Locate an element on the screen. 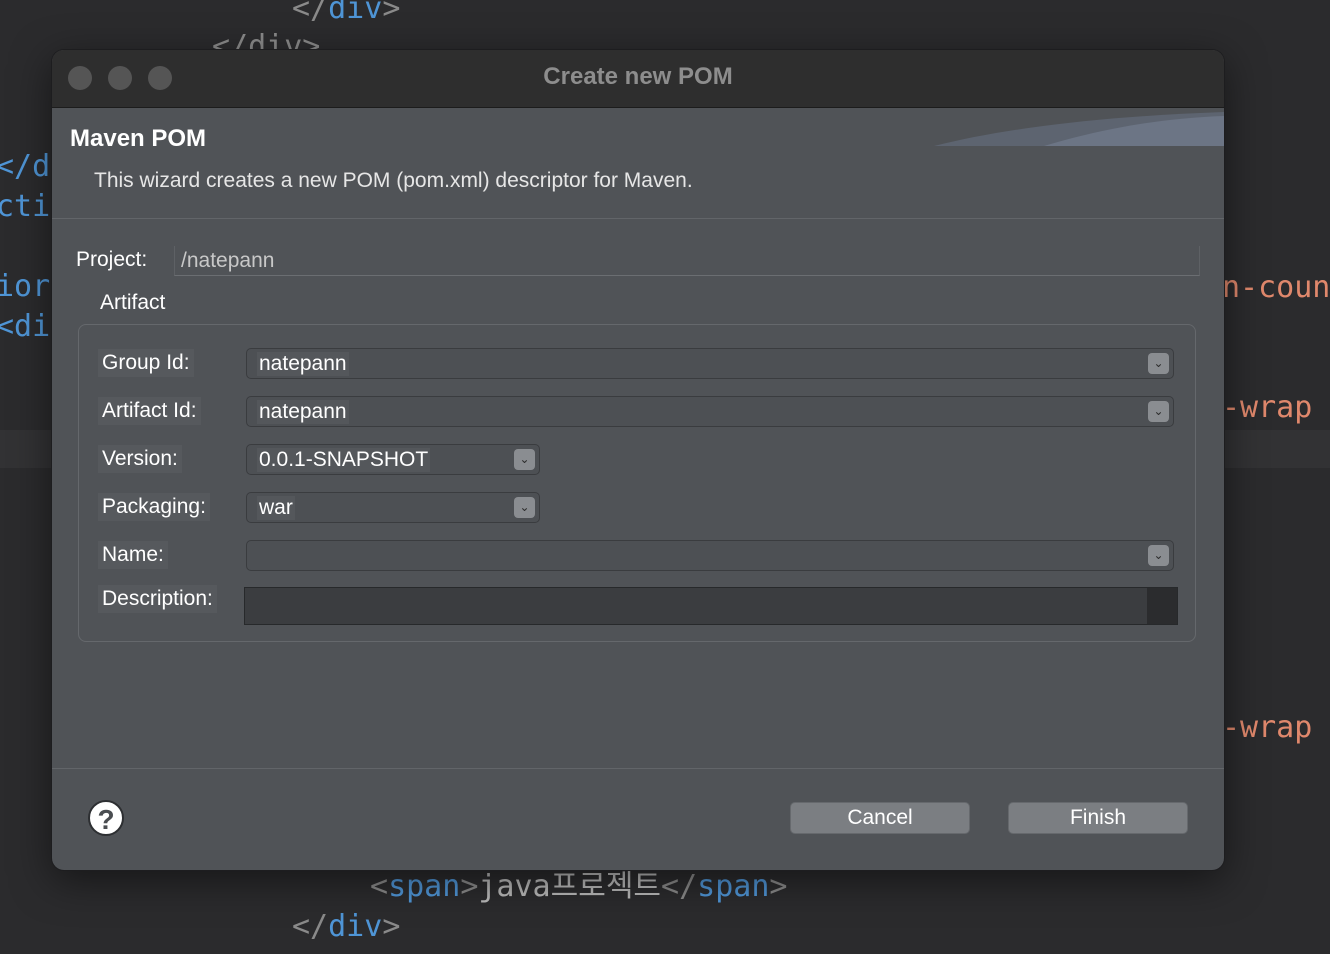 The width and height of the screenshot is (1330, 954). banner-title: Maven POM is located at coordinates (138, 138).